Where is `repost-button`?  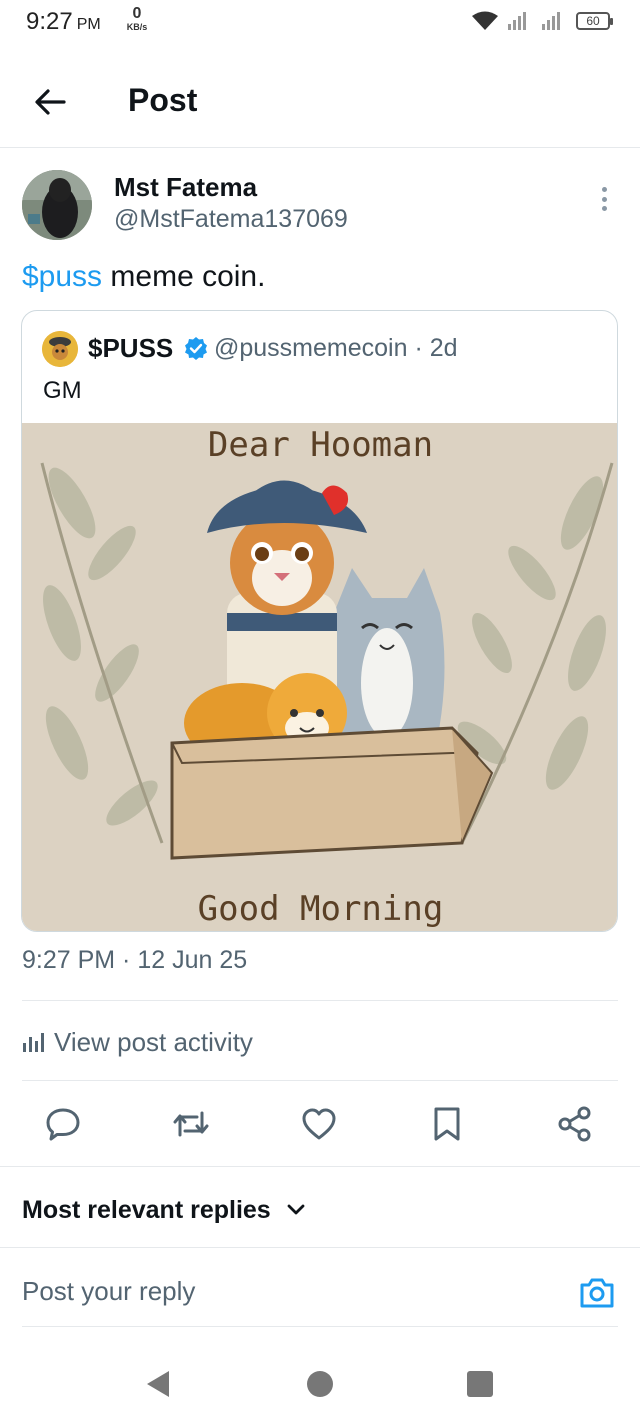
repost-button is located at coordinates (191, 1124).